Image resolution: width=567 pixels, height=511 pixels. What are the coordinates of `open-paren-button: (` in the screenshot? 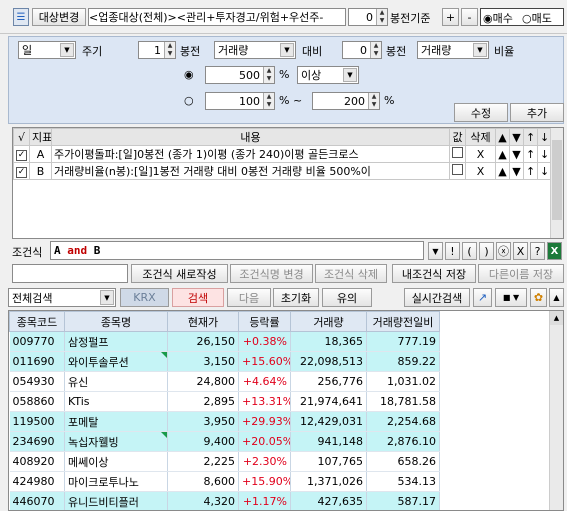 It's located at (469, 251).